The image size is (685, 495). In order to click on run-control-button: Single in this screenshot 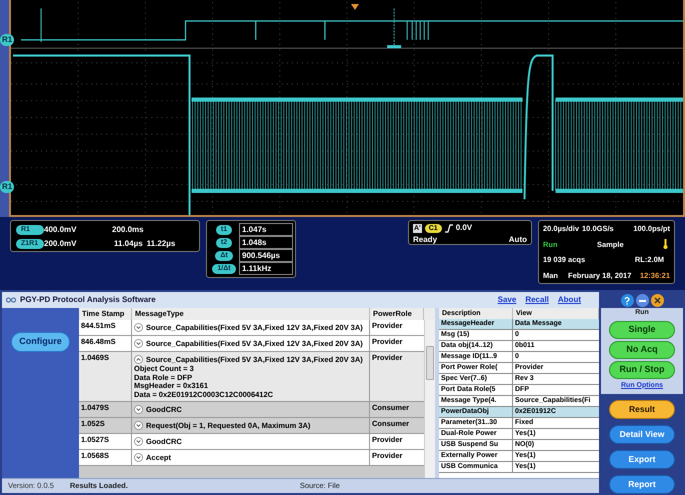, I will do `click(642, 329)`.